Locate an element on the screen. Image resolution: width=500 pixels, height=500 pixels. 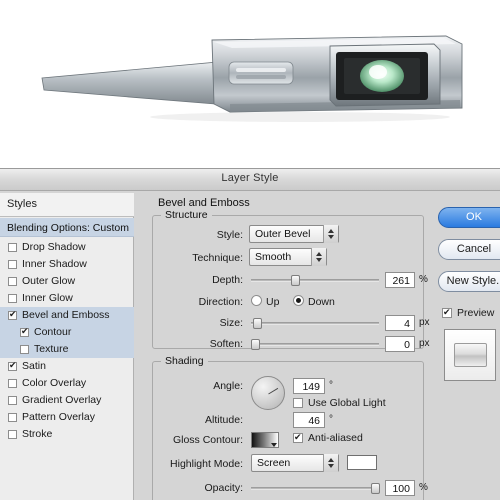
style-item-drop-shadow: Drop Shadow is located at coordinates (67, 247).